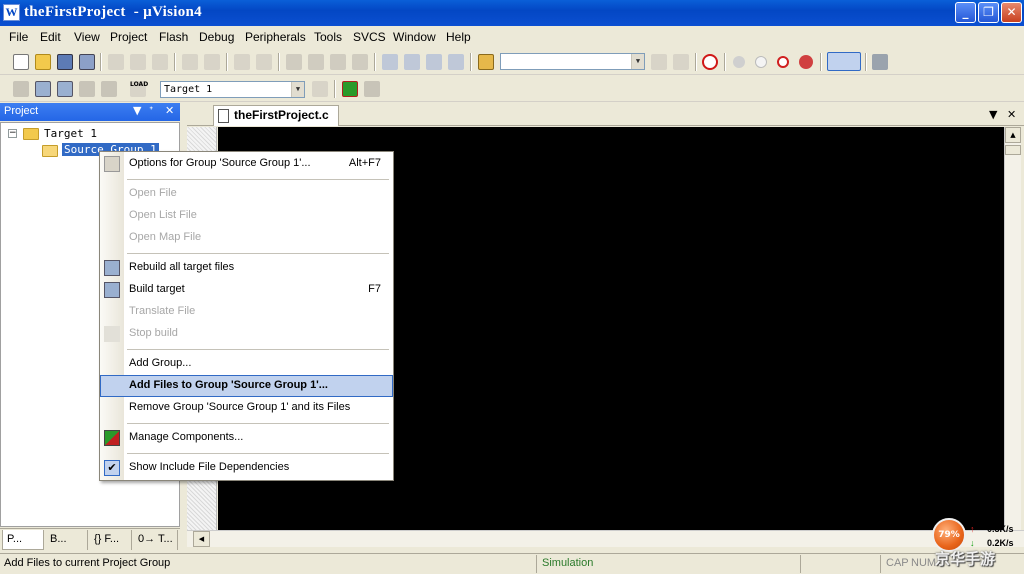 The width and height of the screenshot is (1024, 574). I want to click on debug-session-icon, so click(710, 62).